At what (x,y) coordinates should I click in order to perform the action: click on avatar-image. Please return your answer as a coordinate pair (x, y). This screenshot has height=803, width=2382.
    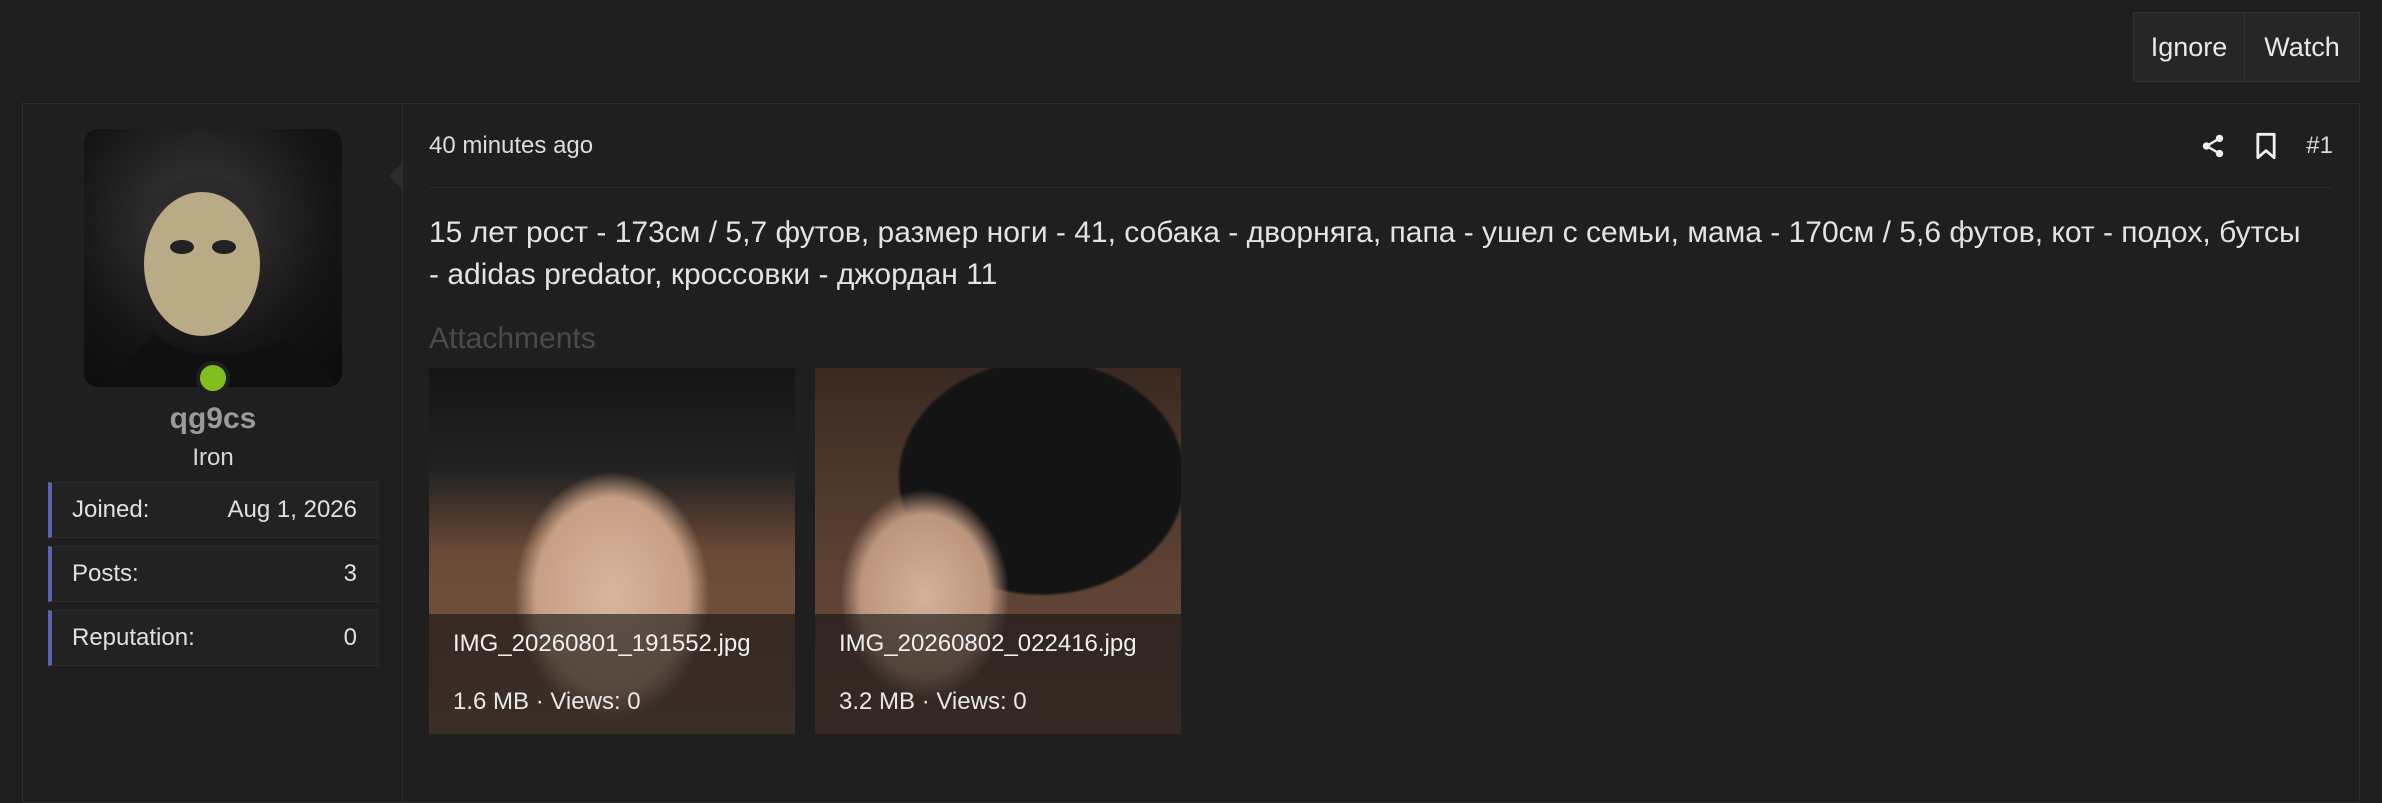
    Looking at the image, I should click on (223, 280).